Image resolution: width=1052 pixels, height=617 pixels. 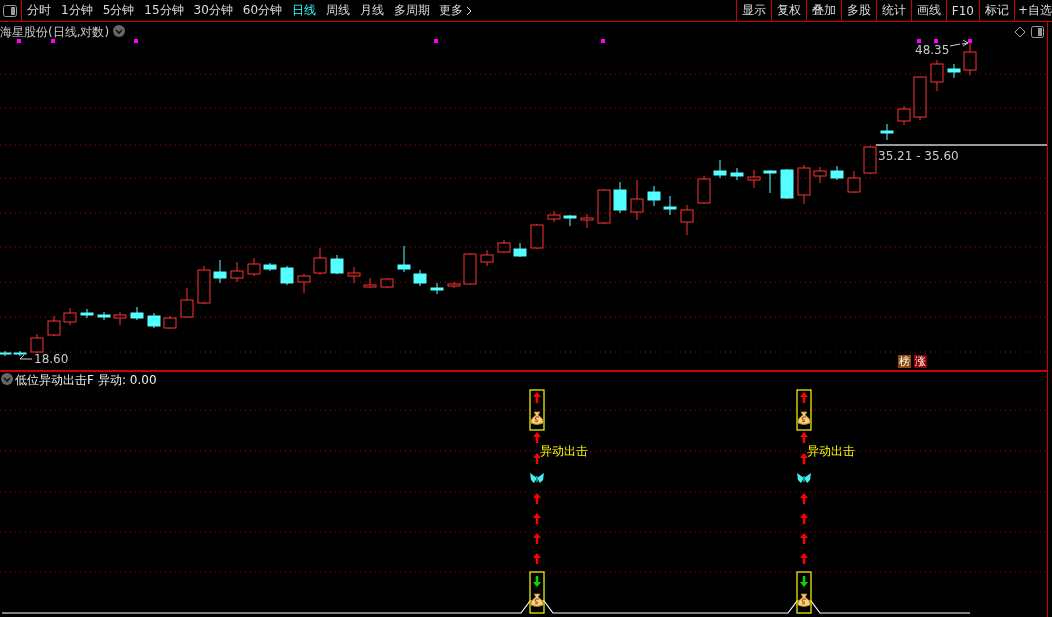 I want to click on period-tab: 日线, so click(x=304, y=10).